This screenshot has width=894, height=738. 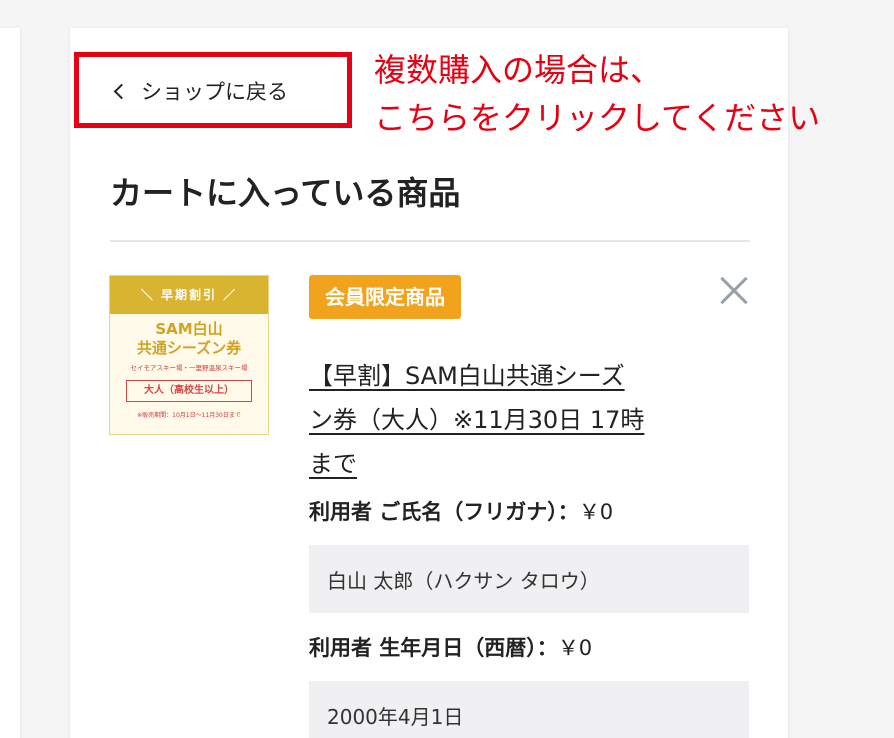 What do you see at coordinates (597, 94) in the screenshot?
I see `instruction-annotation: 複数購入の場合は、 こちらをクリックしてください` at bounding box center [597, 94].